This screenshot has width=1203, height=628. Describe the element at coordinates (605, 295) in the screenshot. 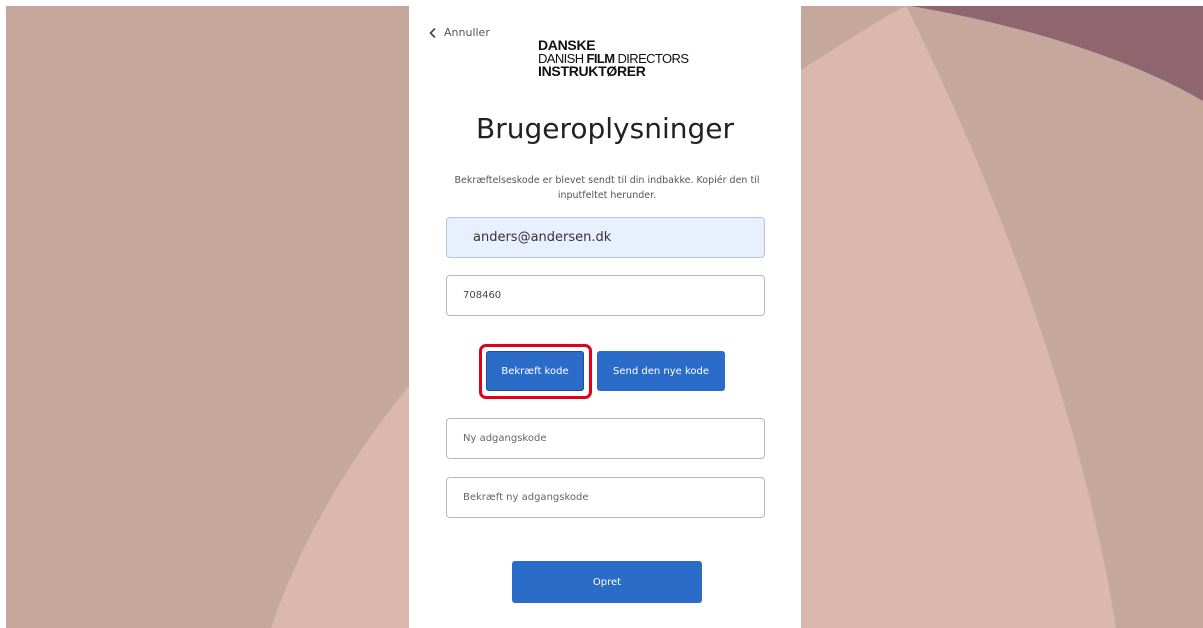

I see `verification-code-field: 708460` at that location.